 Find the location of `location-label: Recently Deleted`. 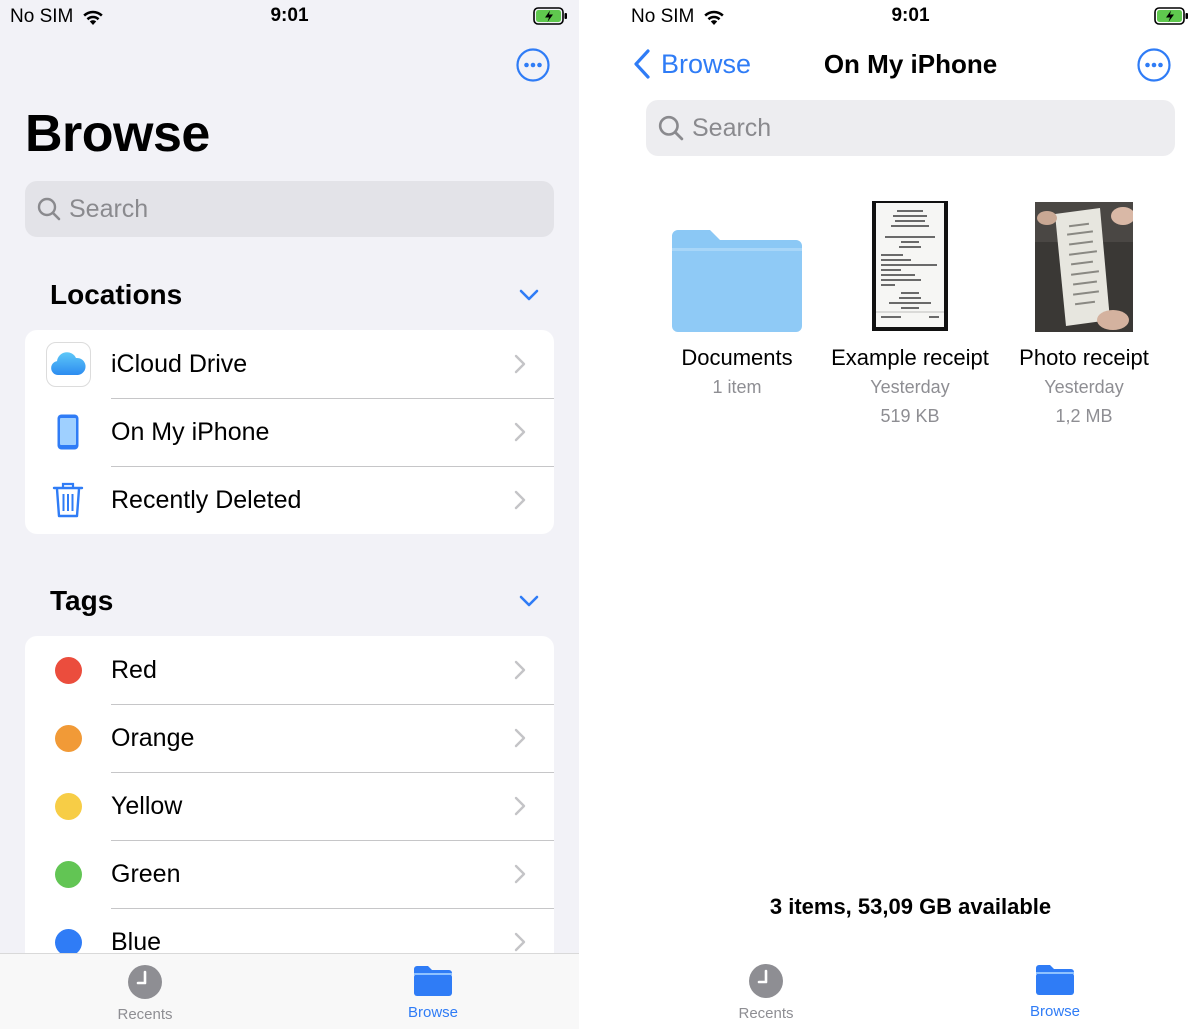

location-label: Recently Deleted is located at coordinates (206, 499).